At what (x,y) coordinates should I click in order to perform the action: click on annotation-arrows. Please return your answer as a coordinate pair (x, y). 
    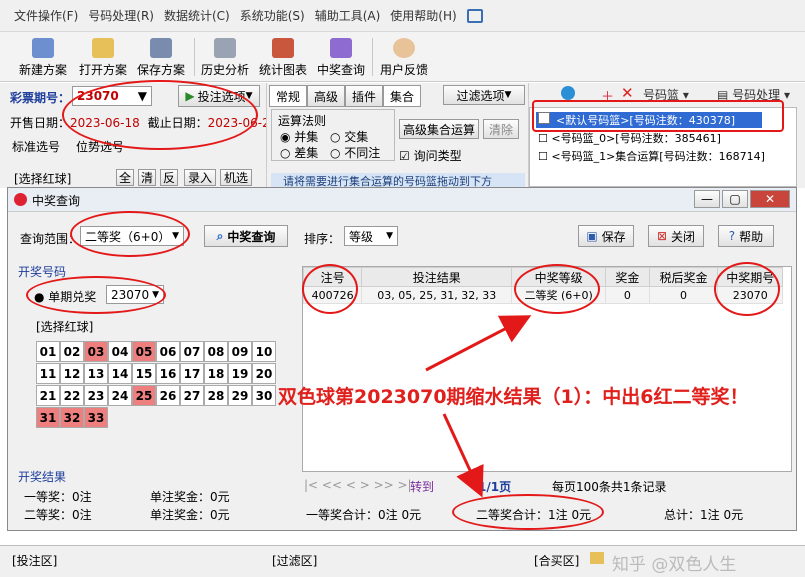
    Looking at the image, I should click on (478, 406).